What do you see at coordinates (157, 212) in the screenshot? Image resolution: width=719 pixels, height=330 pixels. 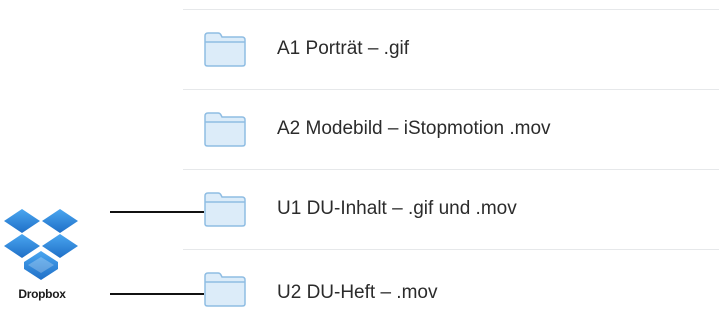 I see `connector-line-u1` at bounding box center [157, 212].